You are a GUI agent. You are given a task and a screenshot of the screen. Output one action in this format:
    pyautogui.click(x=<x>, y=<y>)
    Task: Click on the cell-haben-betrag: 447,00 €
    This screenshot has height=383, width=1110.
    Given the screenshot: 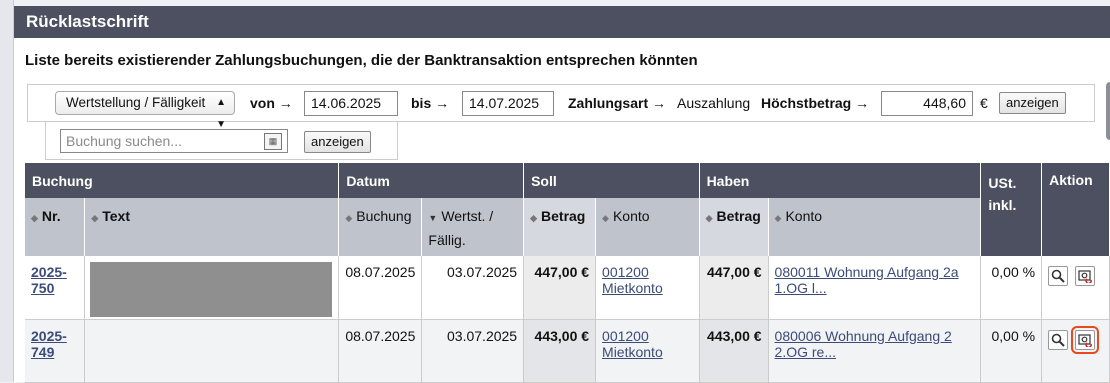 What is the action you would take?
    pyautogui.click(x=734, y=288)
    